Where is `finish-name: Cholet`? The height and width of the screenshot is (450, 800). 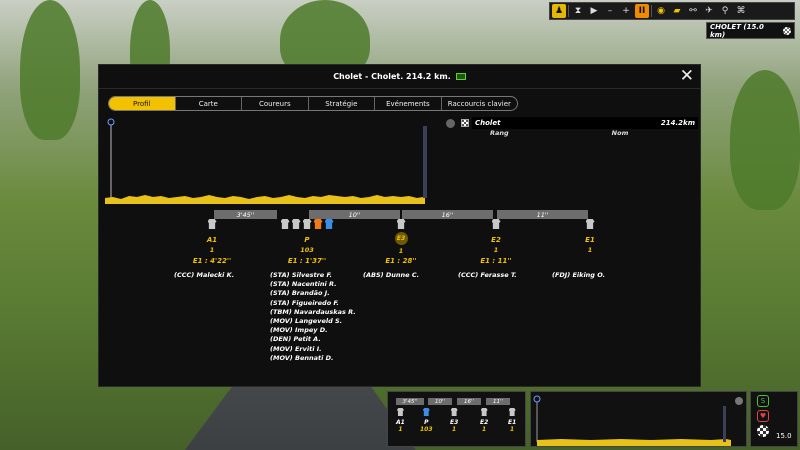 finish-name: Cholet is located at coordinates (488, 123).